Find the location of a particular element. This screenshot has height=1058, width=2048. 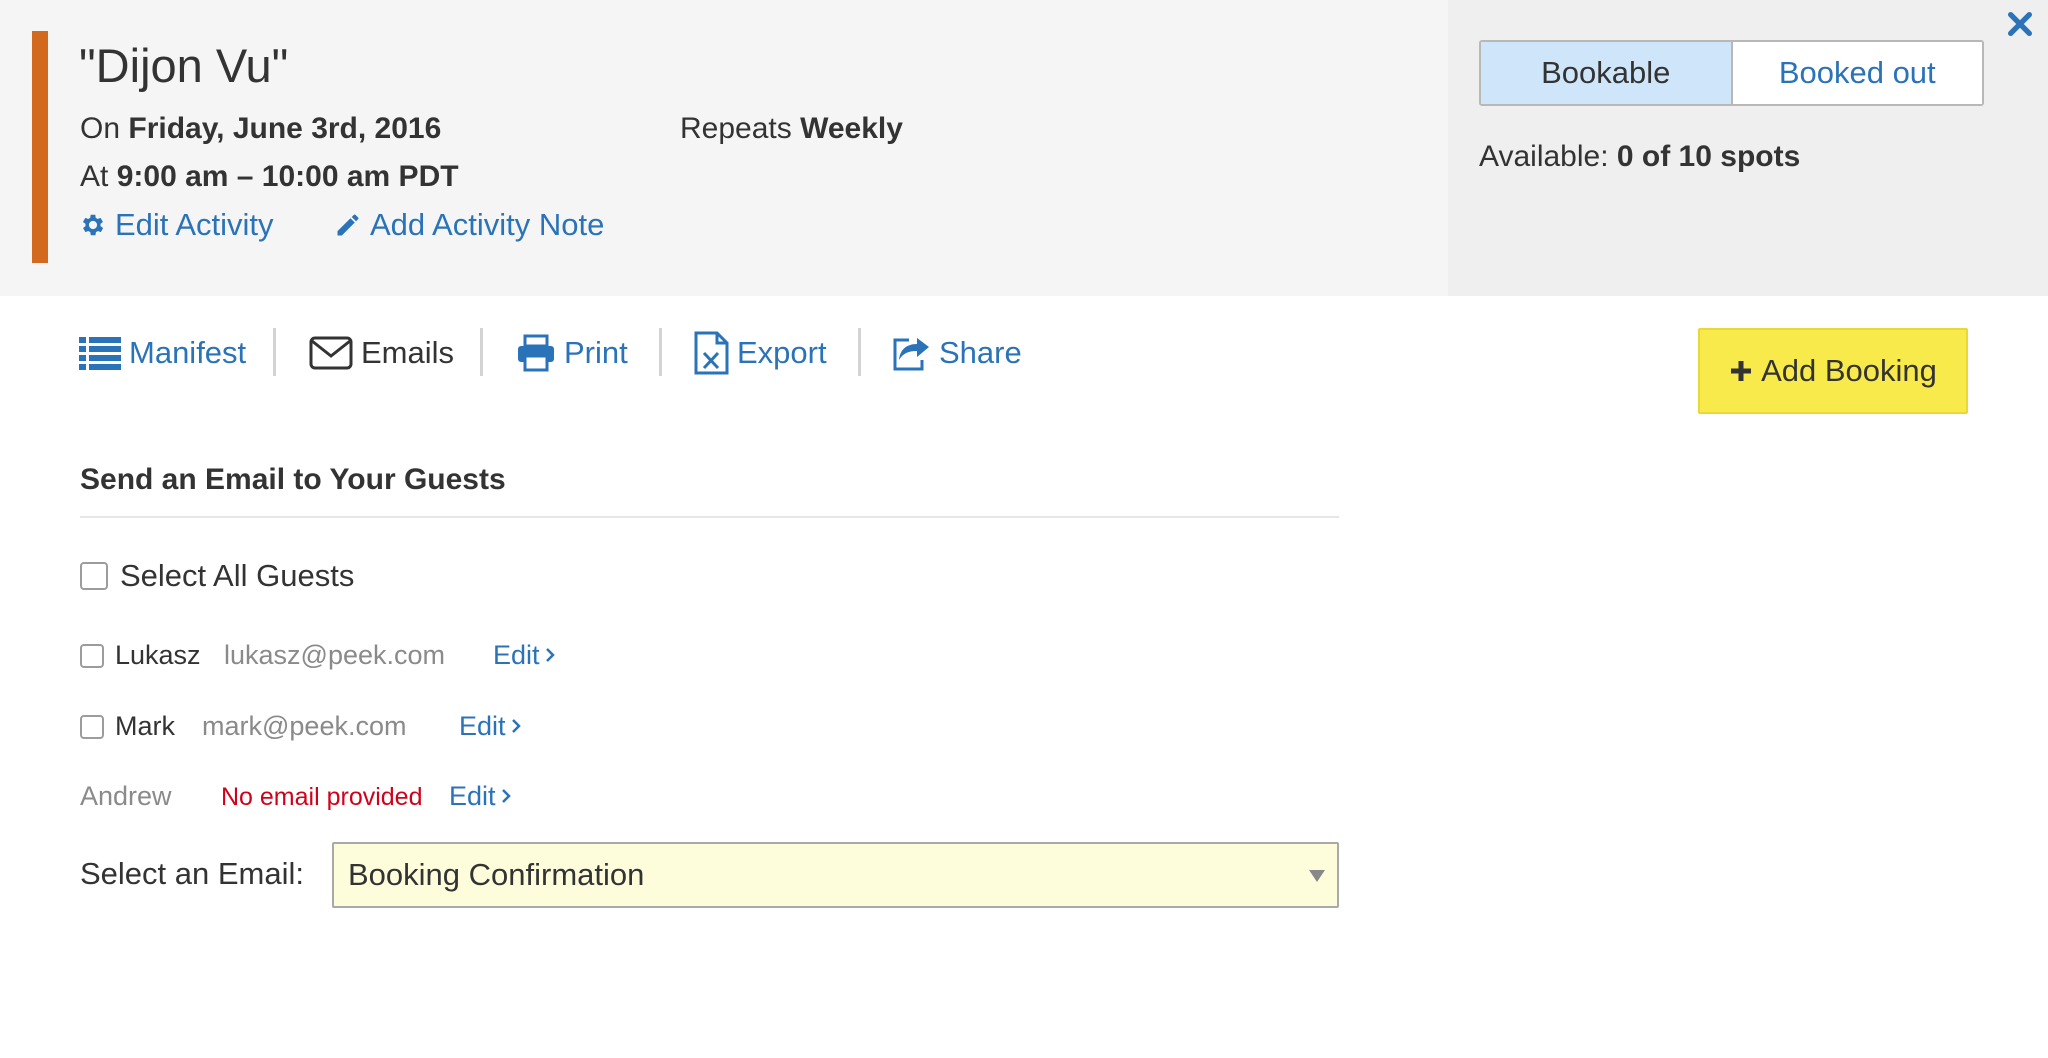

activity-time: At 9:00 am – 10:00 am PDT is located at coordinates (269, 177).